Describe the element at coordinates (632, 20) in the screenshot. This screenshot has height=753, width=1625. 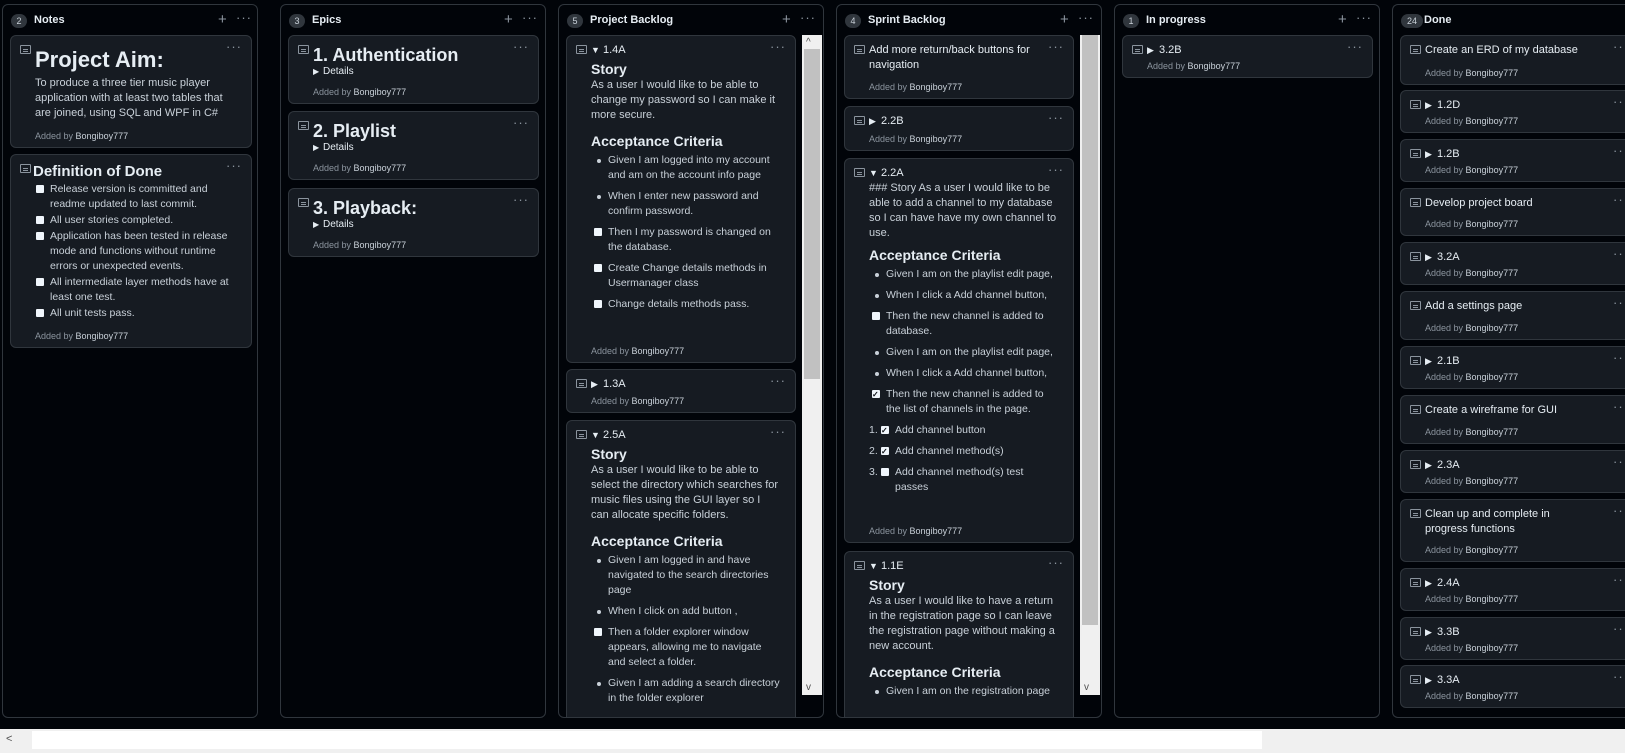
I see `column-title: Project Backlog` at that location.